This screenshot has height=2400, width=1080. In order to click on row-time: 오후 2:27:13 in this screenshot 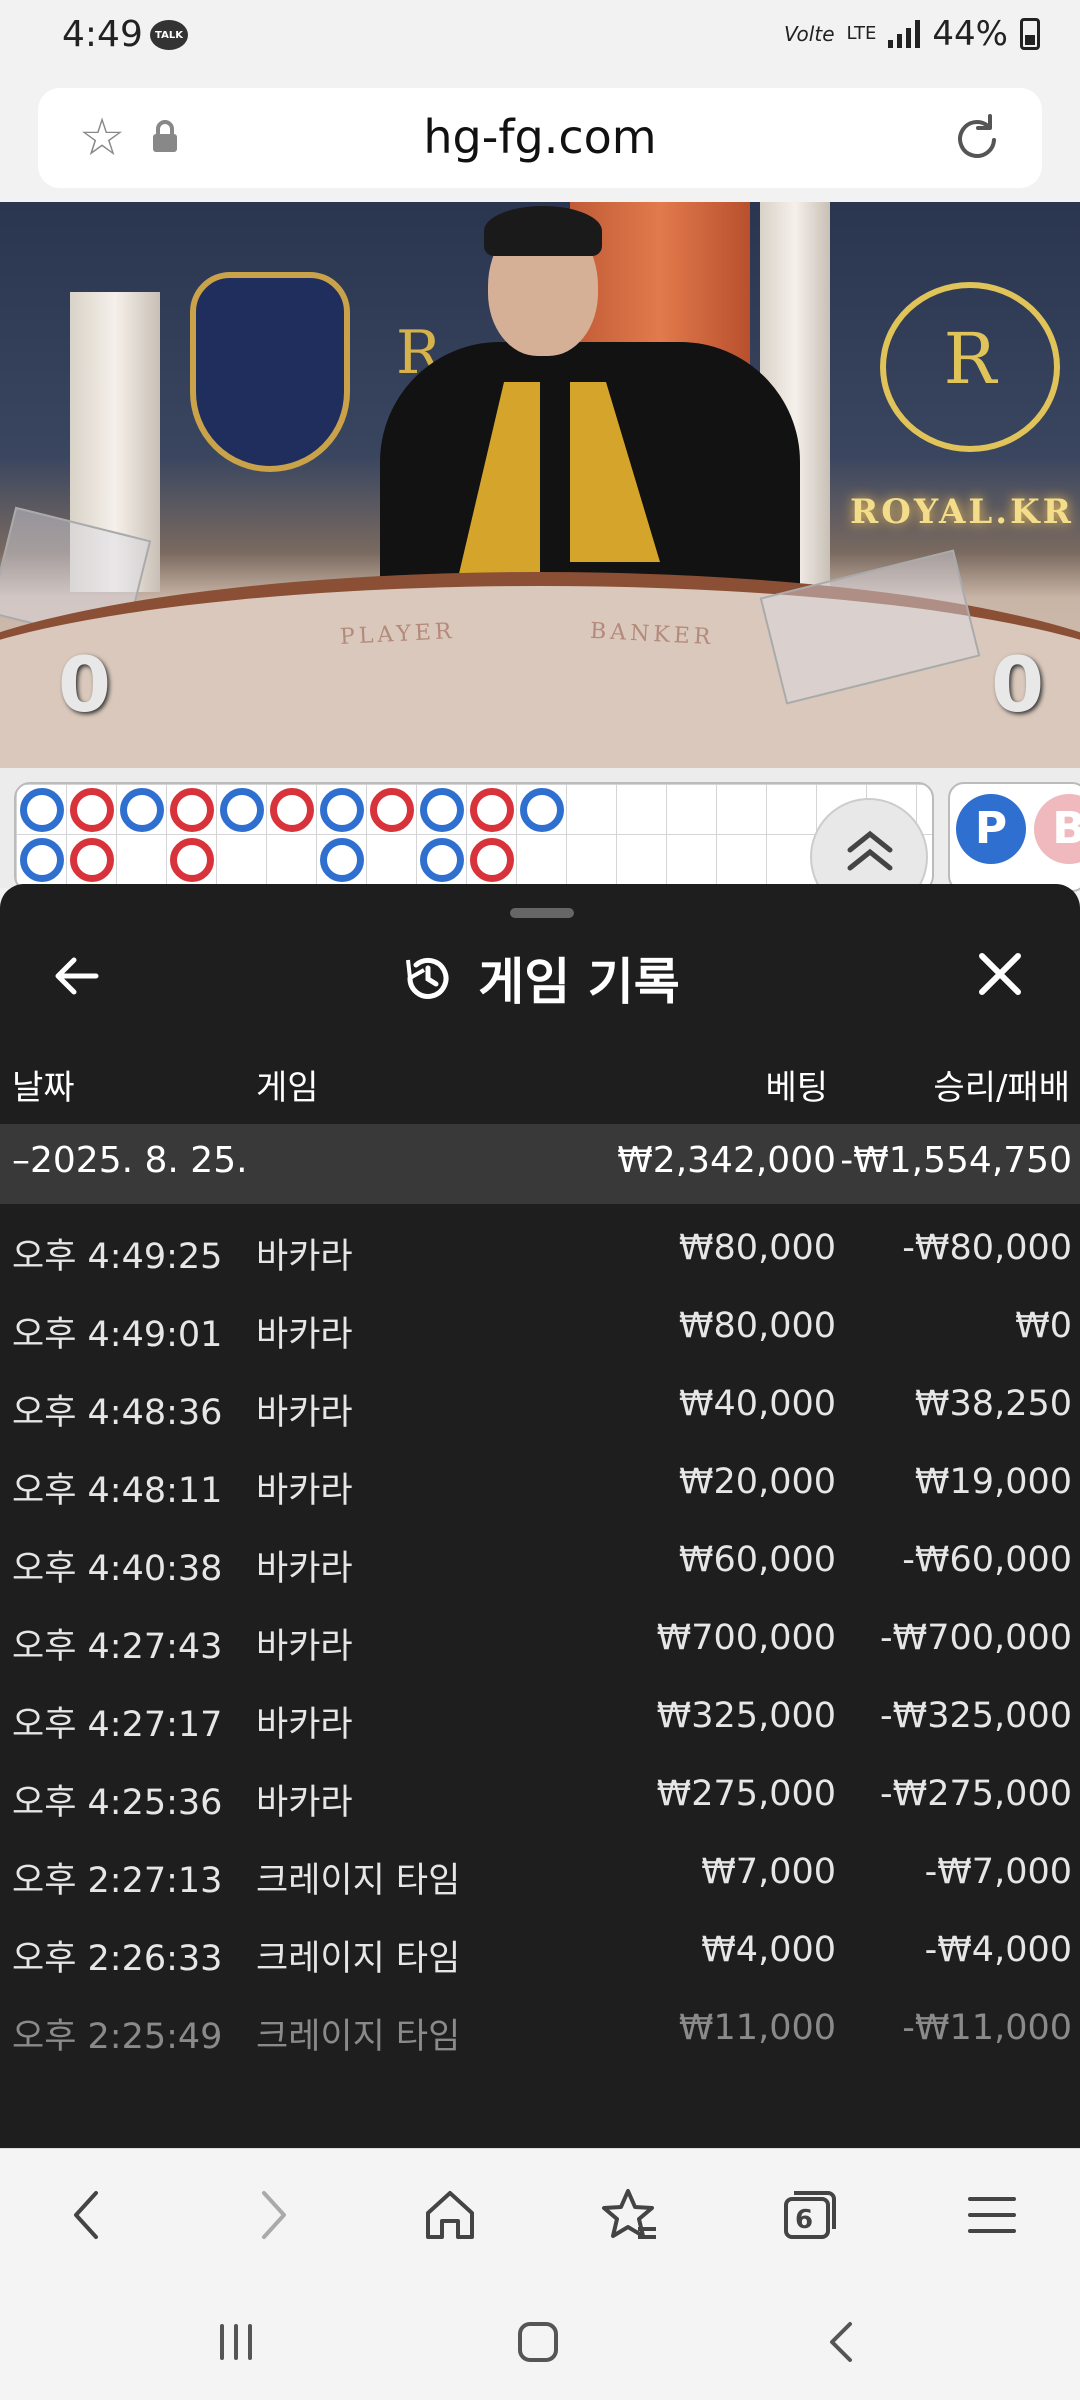, I will do `click(117, 1881)`.